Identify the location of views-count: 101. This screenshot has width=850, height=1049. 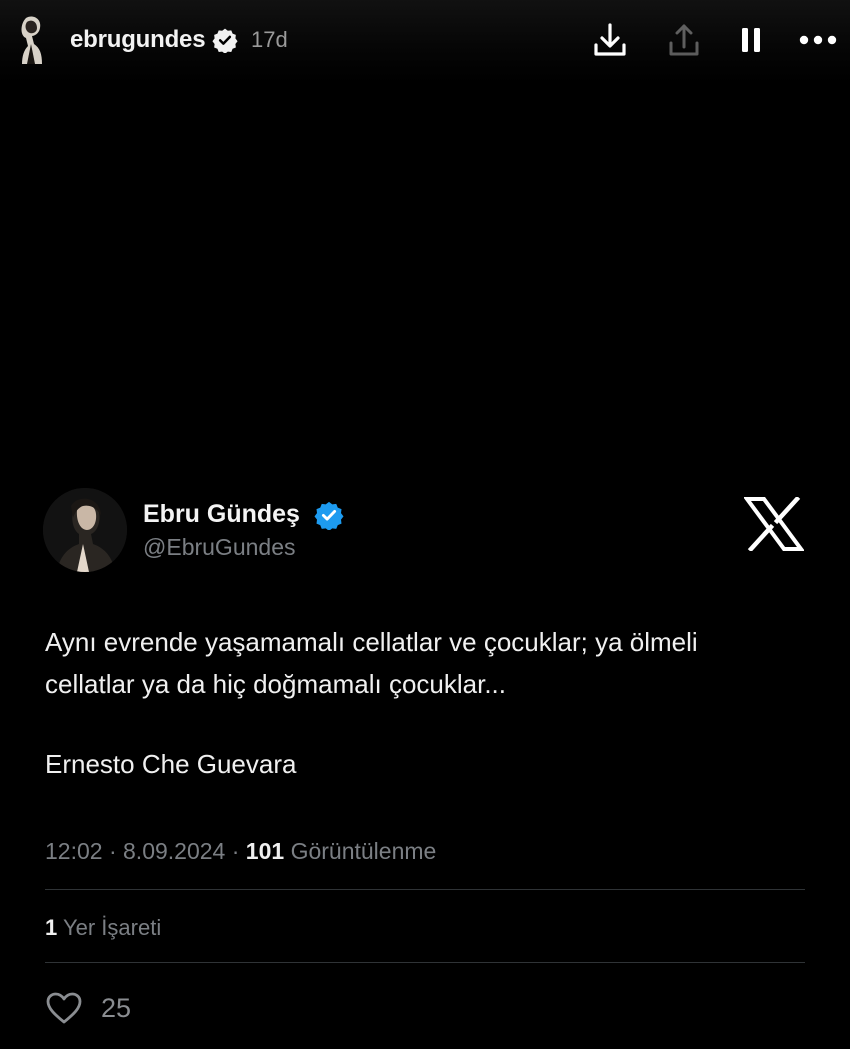
(265, 851).